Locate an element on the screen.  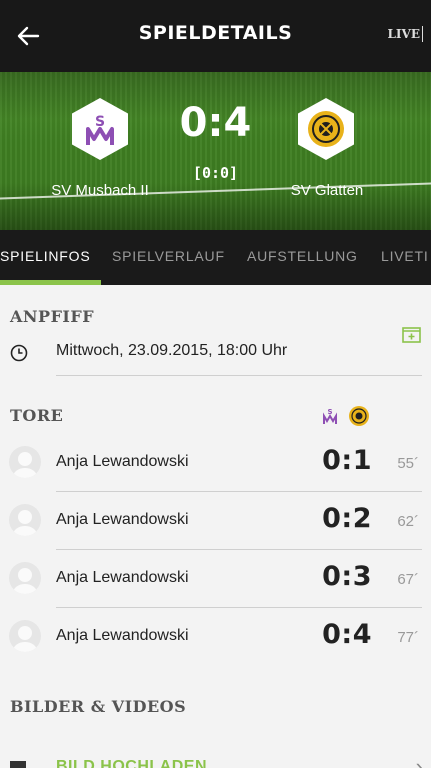
kickoff-datetime: Mittwoch, 23.09.2015, 18:00 Uhr is located at coordinates (172, 350).